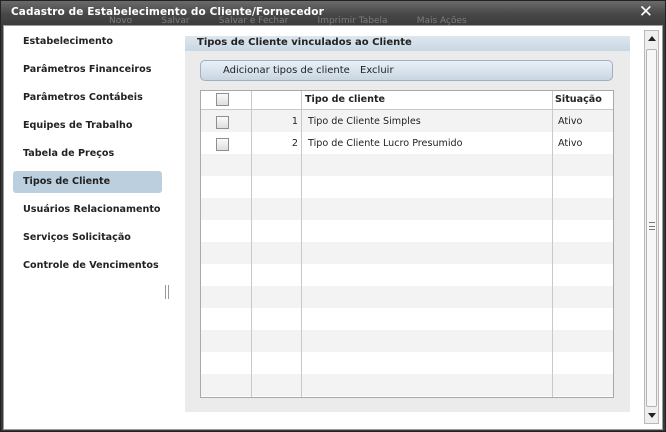  I want to click on sidebar-item-estabelecimento: Estabelecimento, so click(87, 42).